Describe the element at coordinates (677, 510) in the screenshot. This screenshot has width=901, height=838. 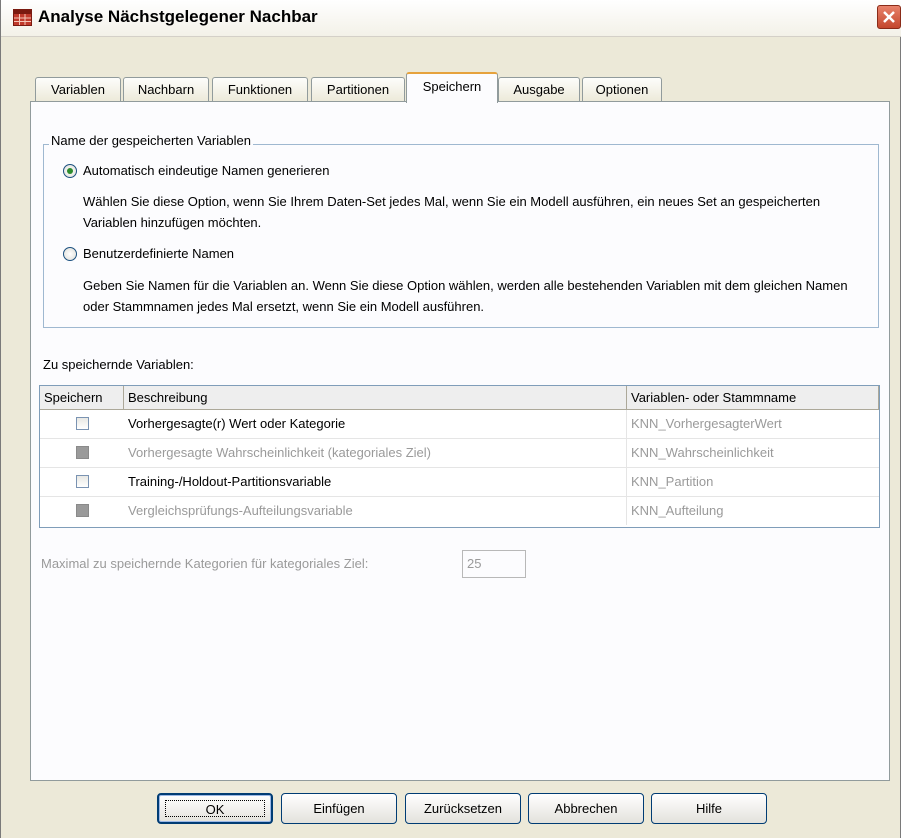
I see `variable-name-cell: KNN_Aufteilung` at that location.